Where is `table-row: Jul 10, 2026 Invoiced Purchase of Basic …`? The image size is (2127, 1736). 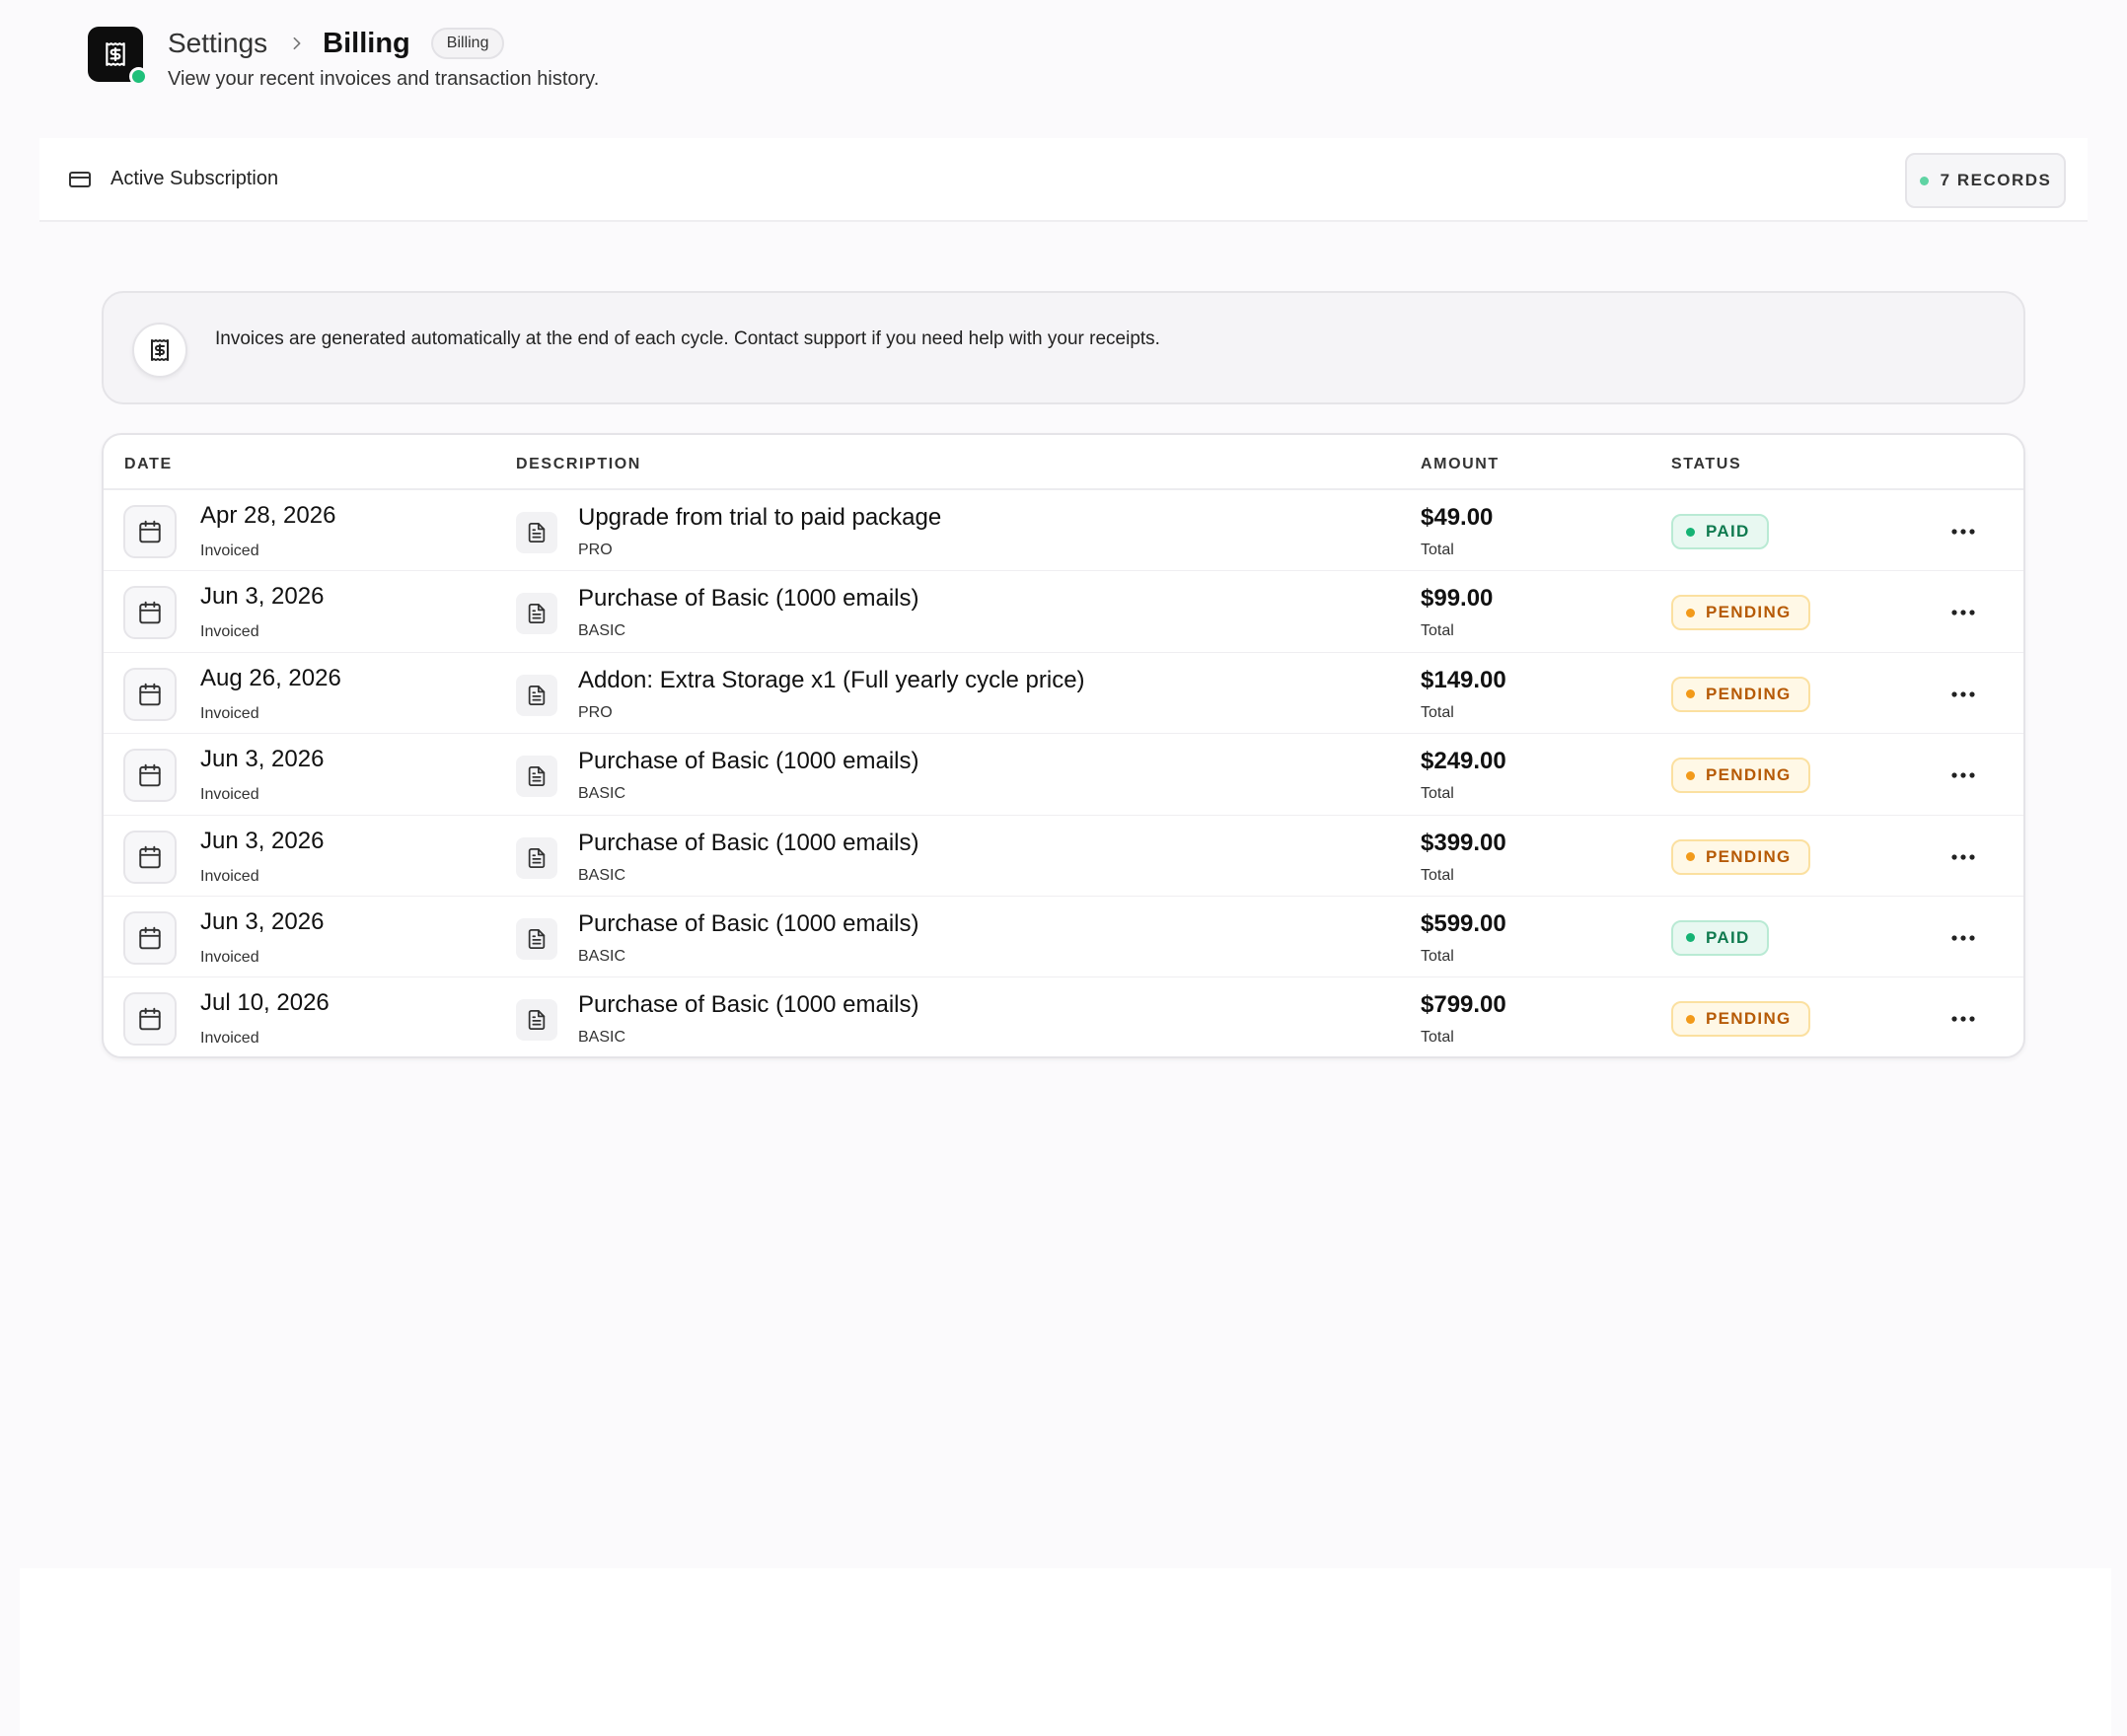 table-row: Jul 10, 2026 Invoiced Purchase of Basic … is located at coordinates (1063, 1016).